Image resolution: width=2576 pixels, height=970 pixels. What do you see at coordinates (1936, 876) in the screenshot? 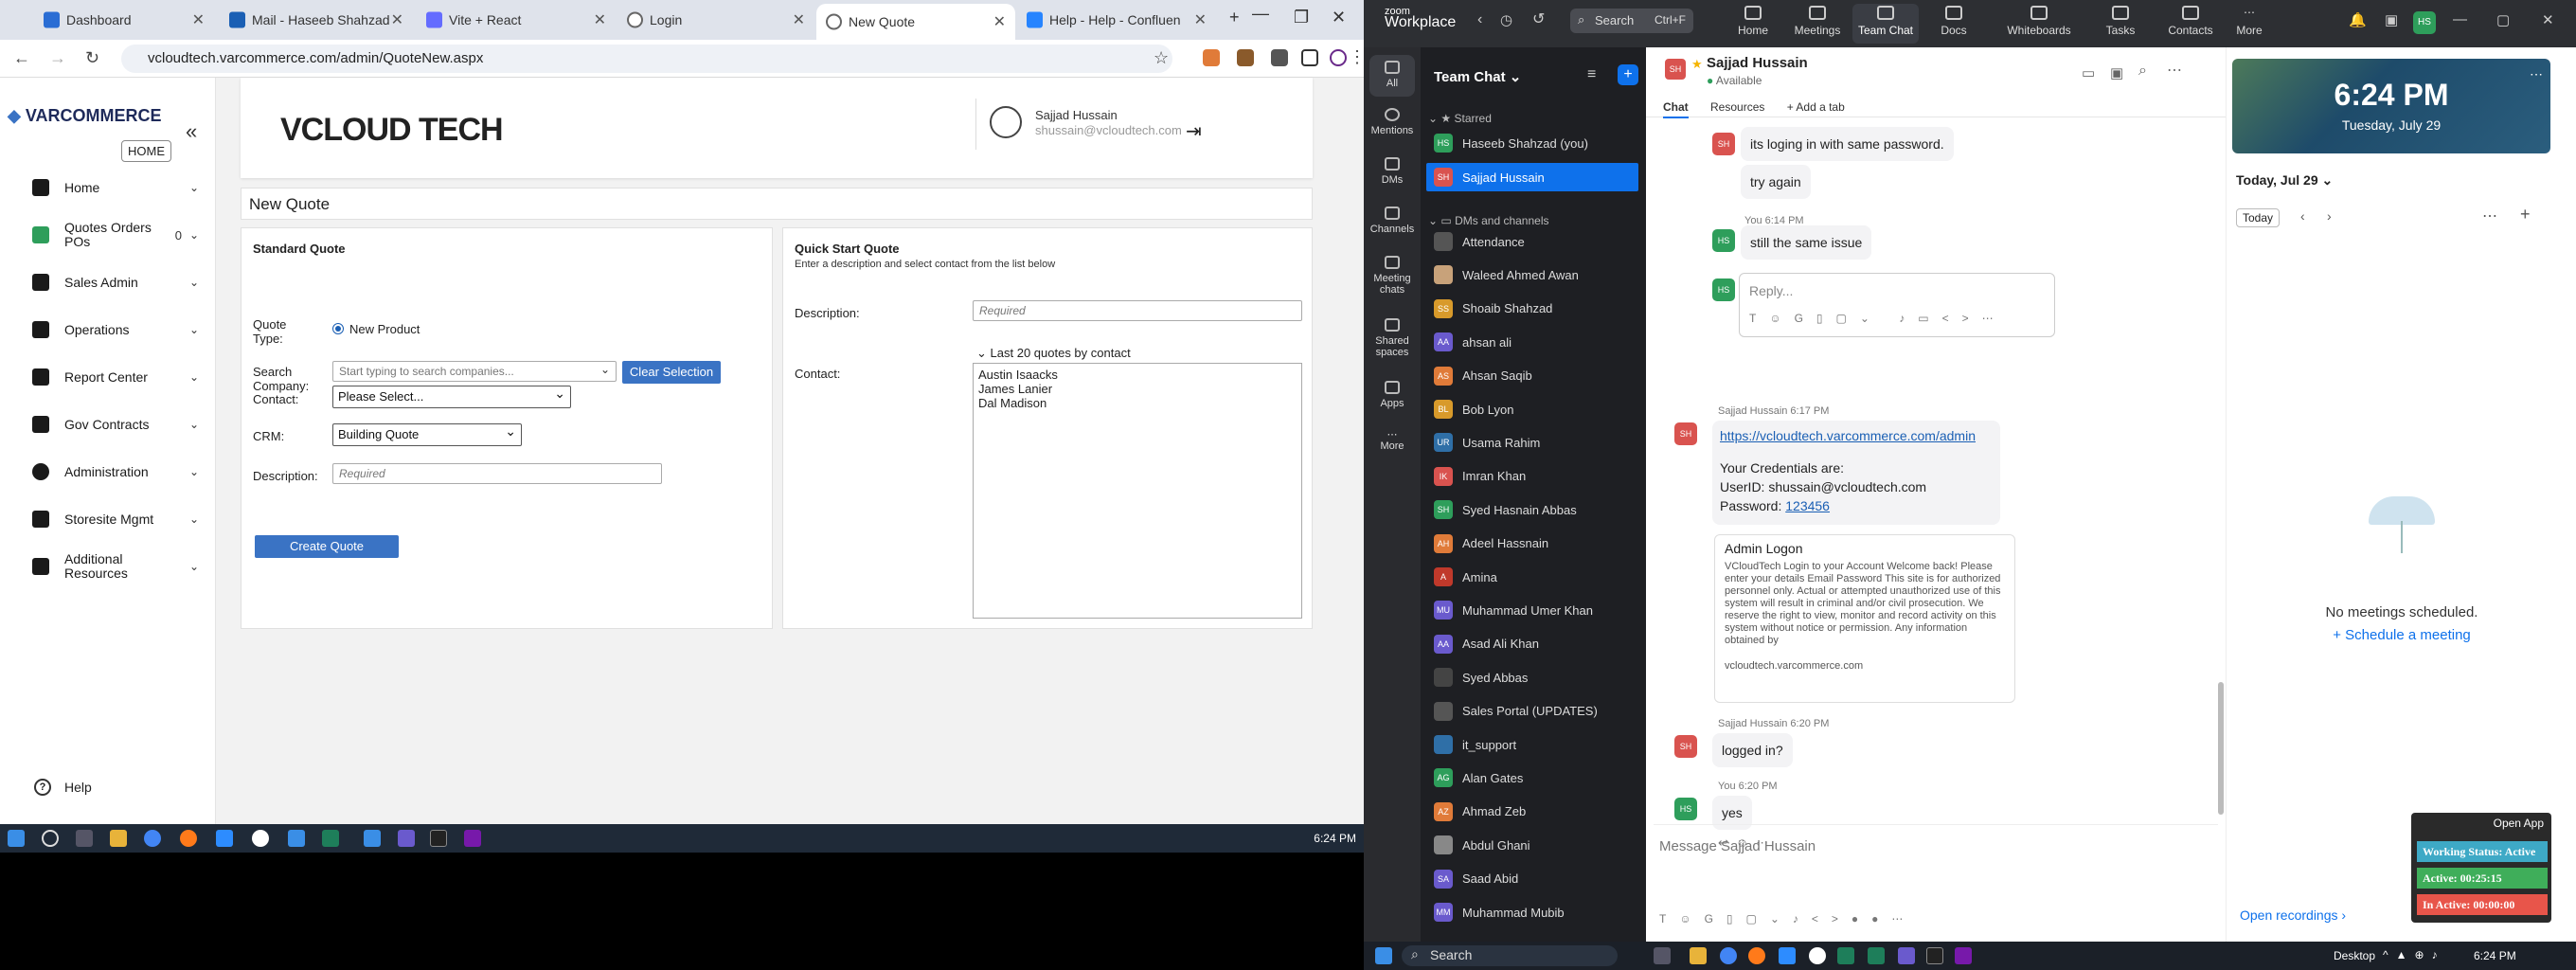
I see `compose-box: Message Sajjad Hussain T☺G▯▢⌄♪<>●●⋯` at bounding box center [1936, 876].